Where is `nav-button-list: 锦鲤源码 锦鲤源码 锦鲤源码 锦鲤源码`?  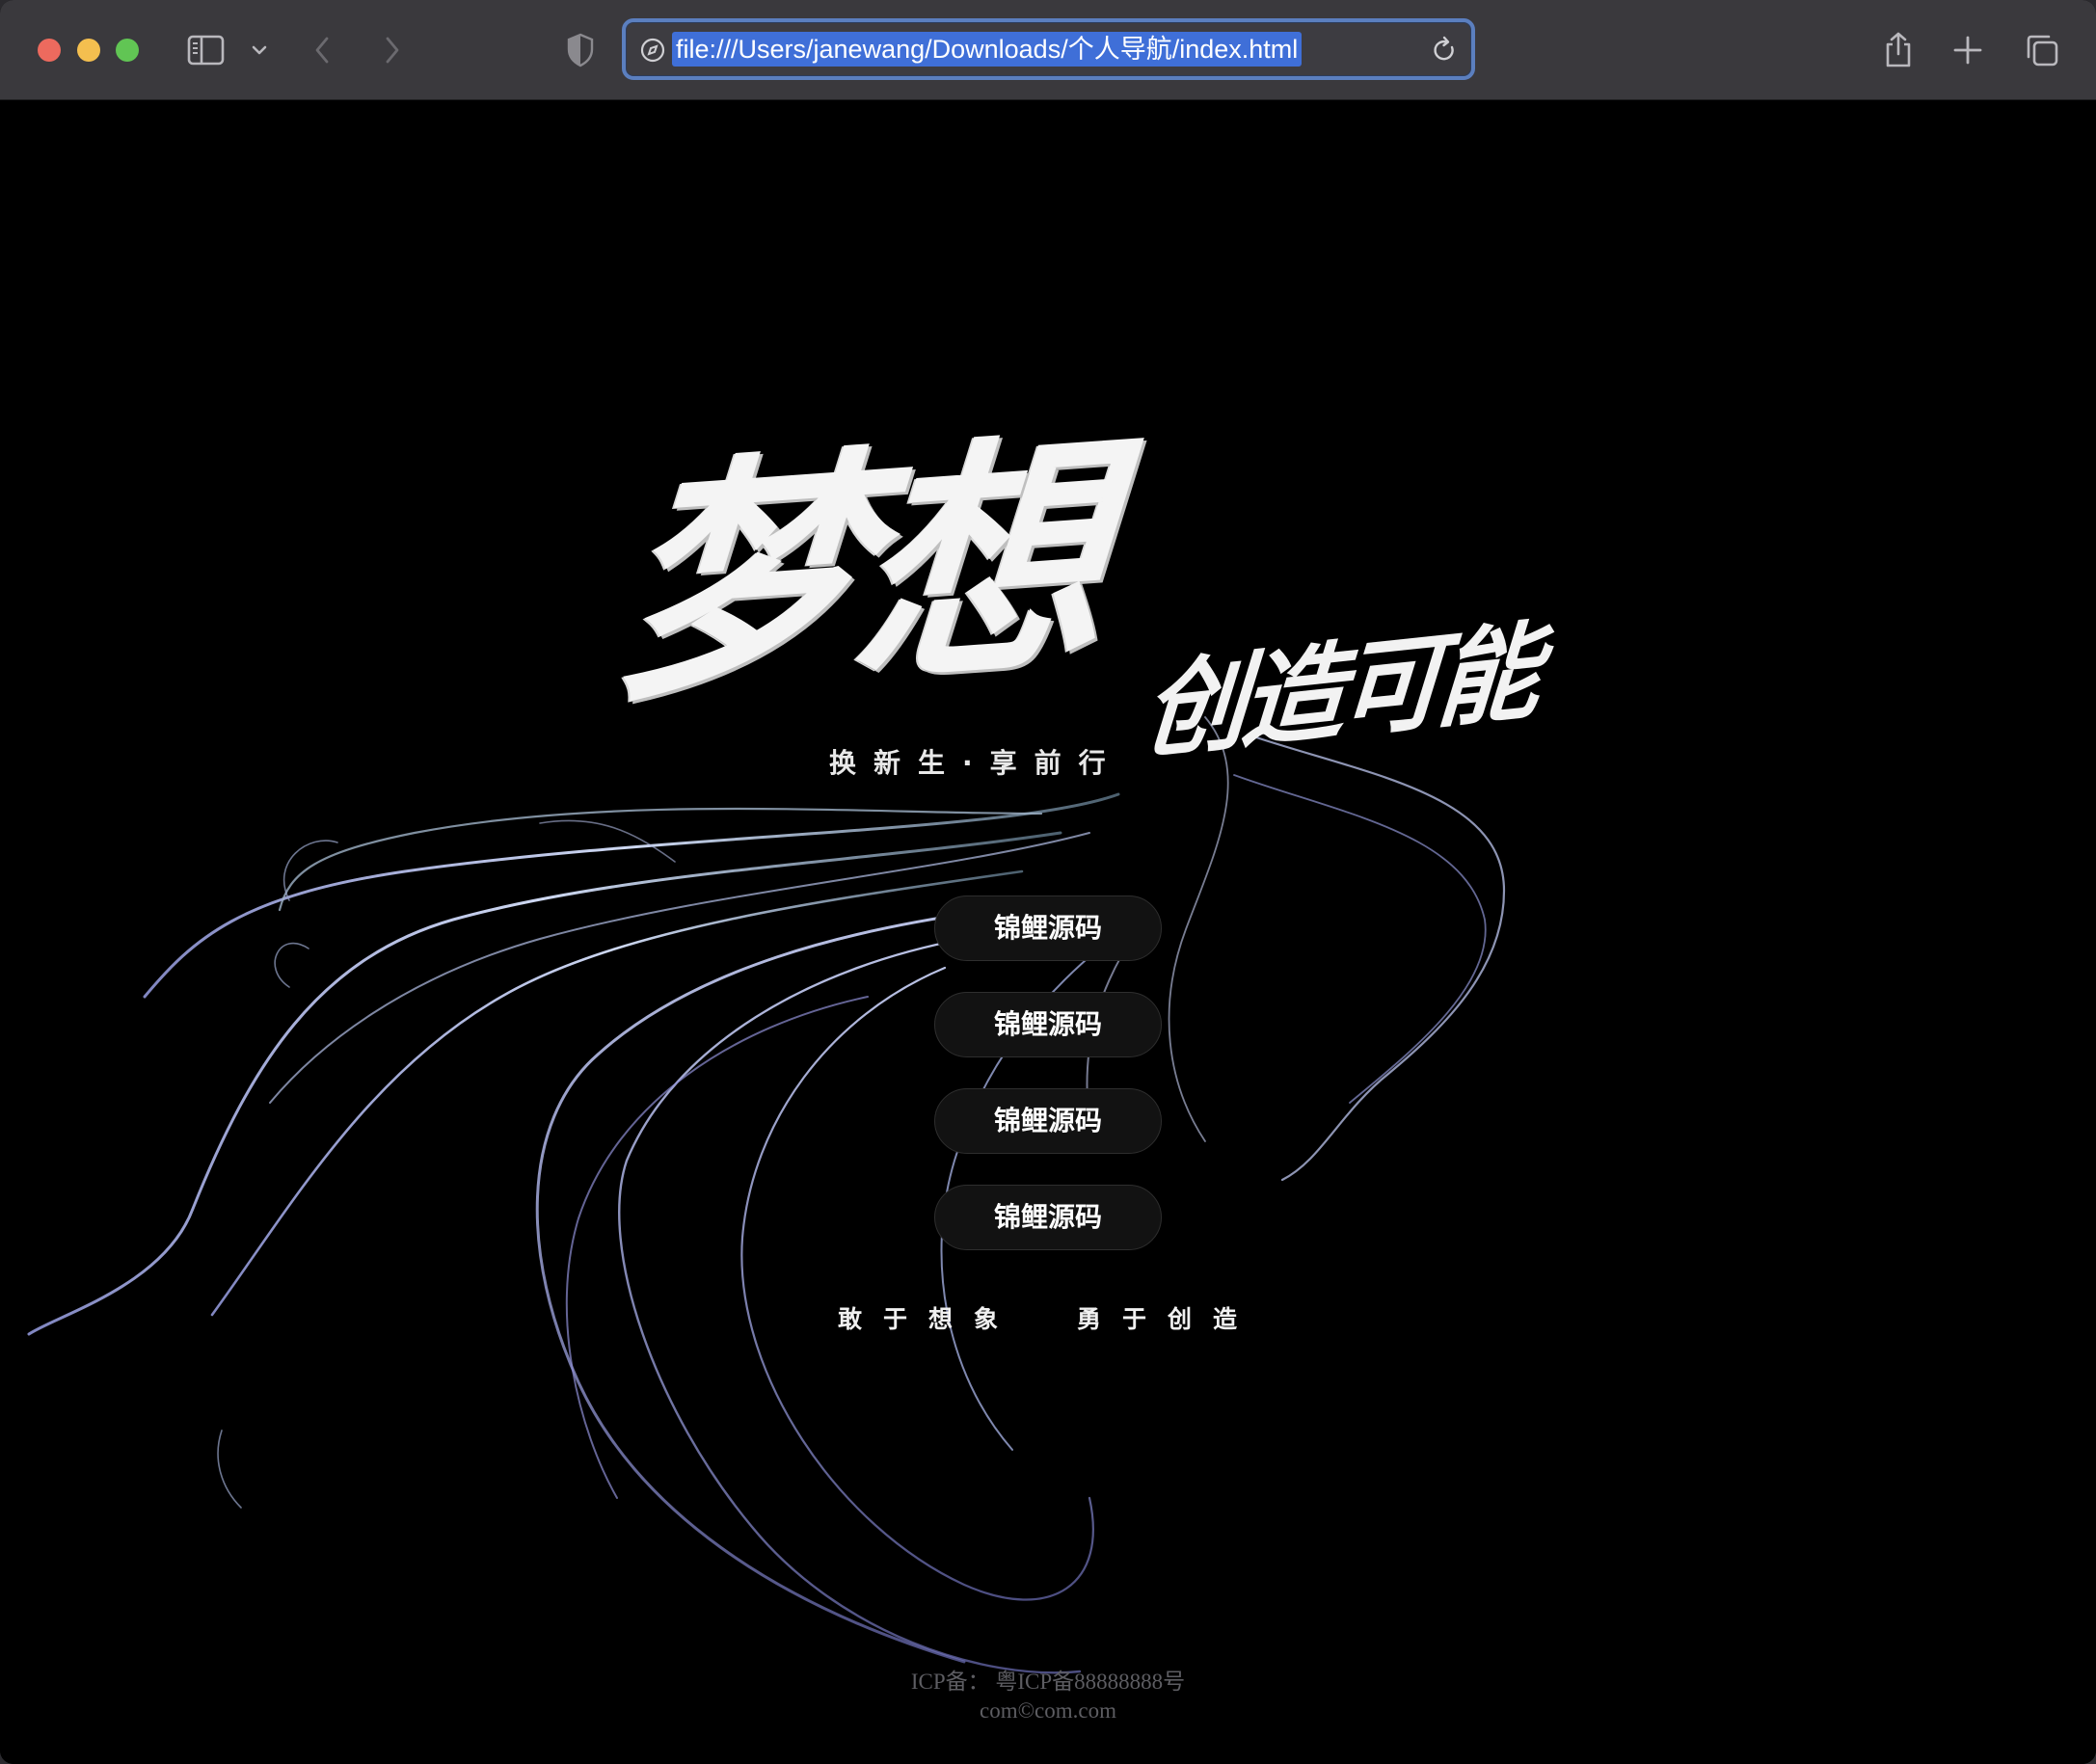
nav-button-list: 锦鲤源码 锦鲤源码 锦鲤源码 锦鲤源码 is located at coordinates (1048, 1088).